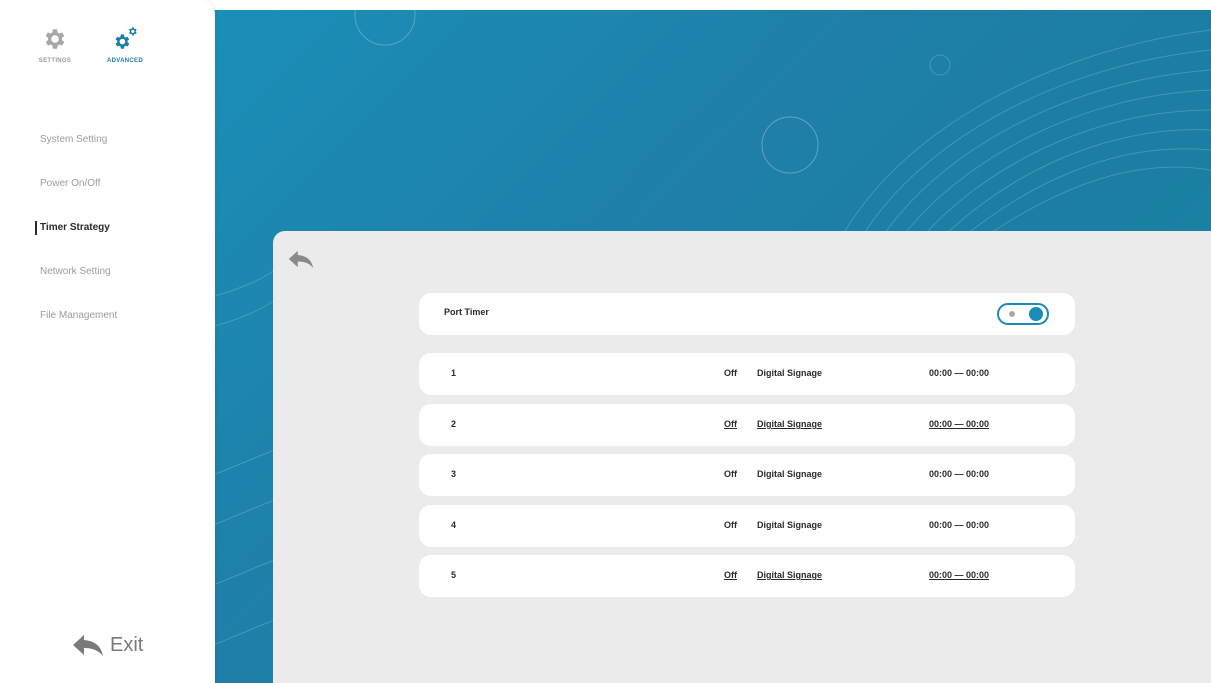 This screenshot has width=1211, height=683. Describe the element at coordinates (1036, 314) in the screenshot. I see `toggle-knob` at that location.